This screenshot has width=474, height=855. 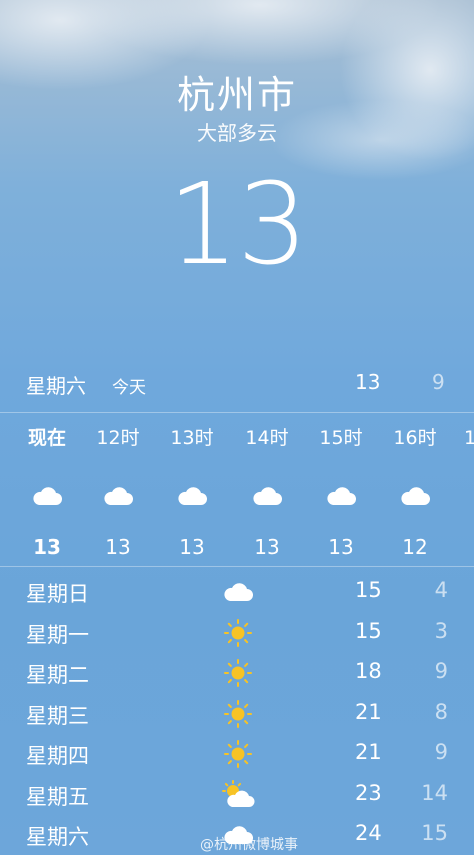 I want to click on day-high: 23, so click(x=368, y=792).